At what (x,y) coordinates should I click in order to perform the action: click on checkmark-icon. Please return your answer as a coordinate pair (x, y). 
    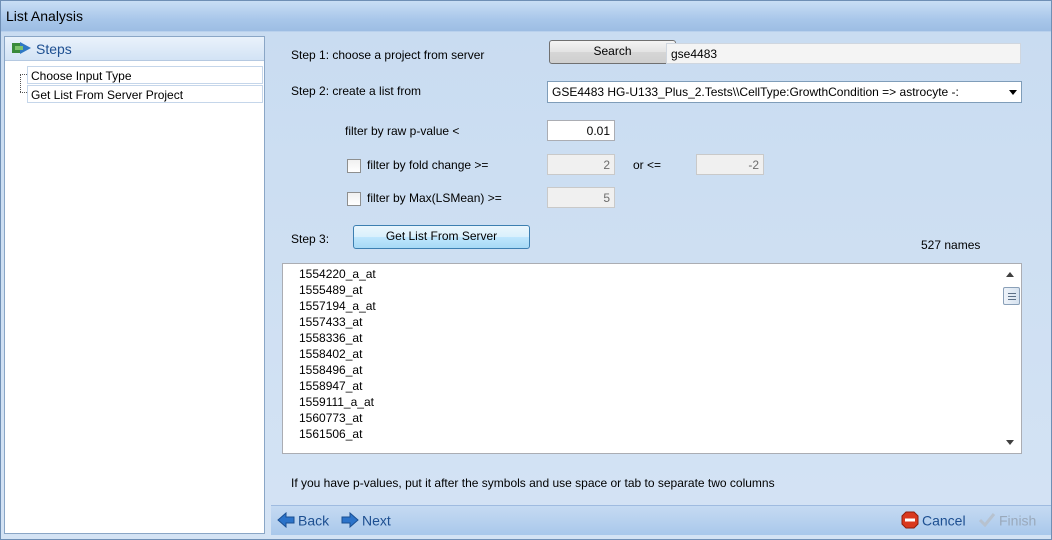
    Looking at the image, I should click on (987, 520).